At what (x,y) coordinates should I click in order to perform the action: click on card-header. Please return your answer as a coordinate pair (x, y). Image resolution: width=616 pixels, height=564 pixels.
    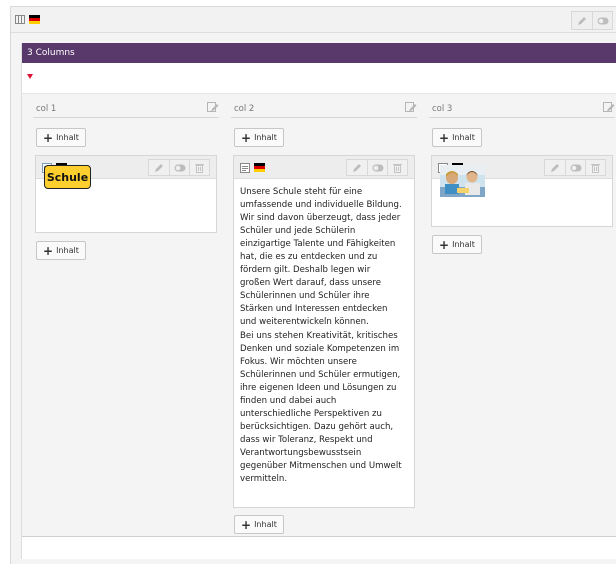
    Looking at the image, I should click on (324, 167).